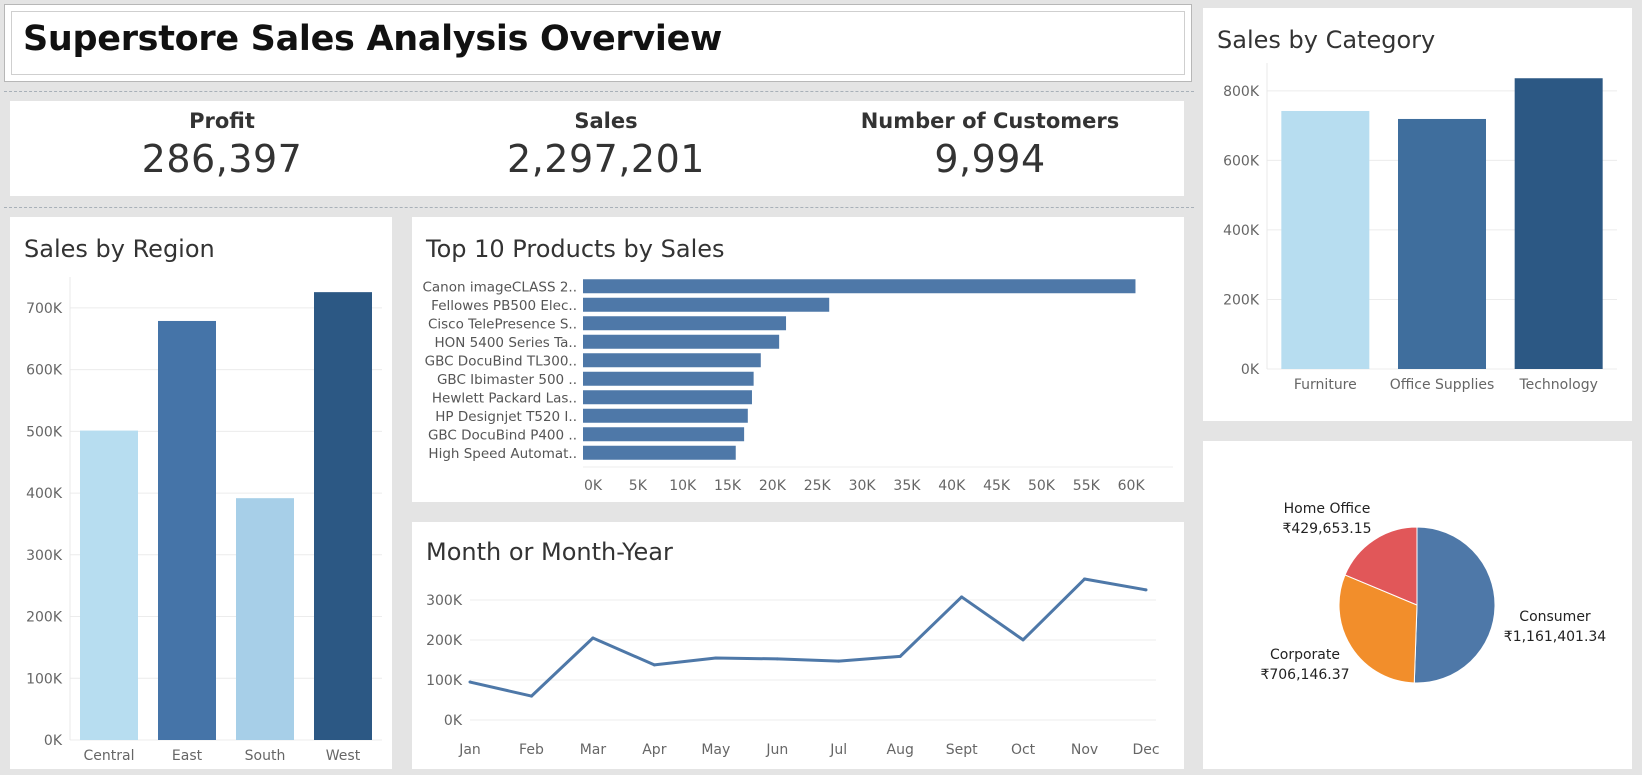 The image size is (1642, 775). What do you see at coordinates (990, 121) in the screenshot?
I see `kpi-label: Number of Customers` at bounding box center [990, 121].